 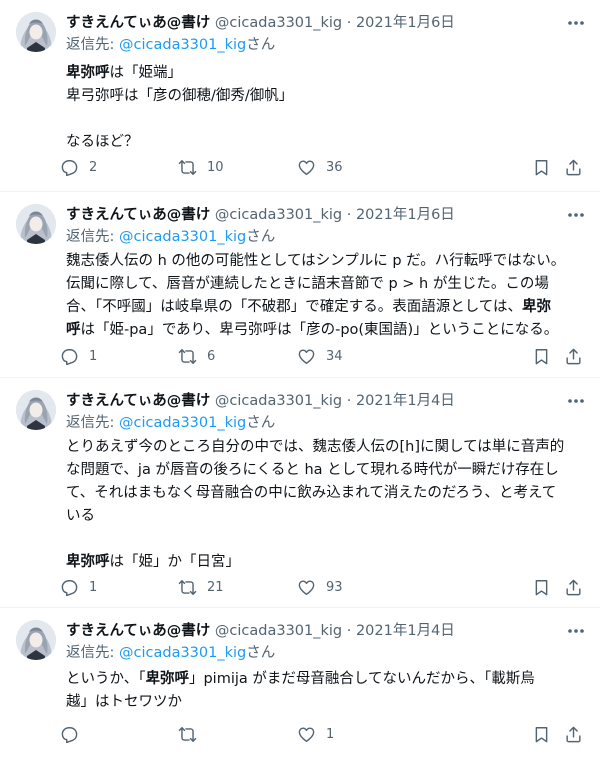 What do you see at coordinates (106, 679) in the screenshot?
I see `tweet-text-run: というか、「` at bounding box center [106, 679].